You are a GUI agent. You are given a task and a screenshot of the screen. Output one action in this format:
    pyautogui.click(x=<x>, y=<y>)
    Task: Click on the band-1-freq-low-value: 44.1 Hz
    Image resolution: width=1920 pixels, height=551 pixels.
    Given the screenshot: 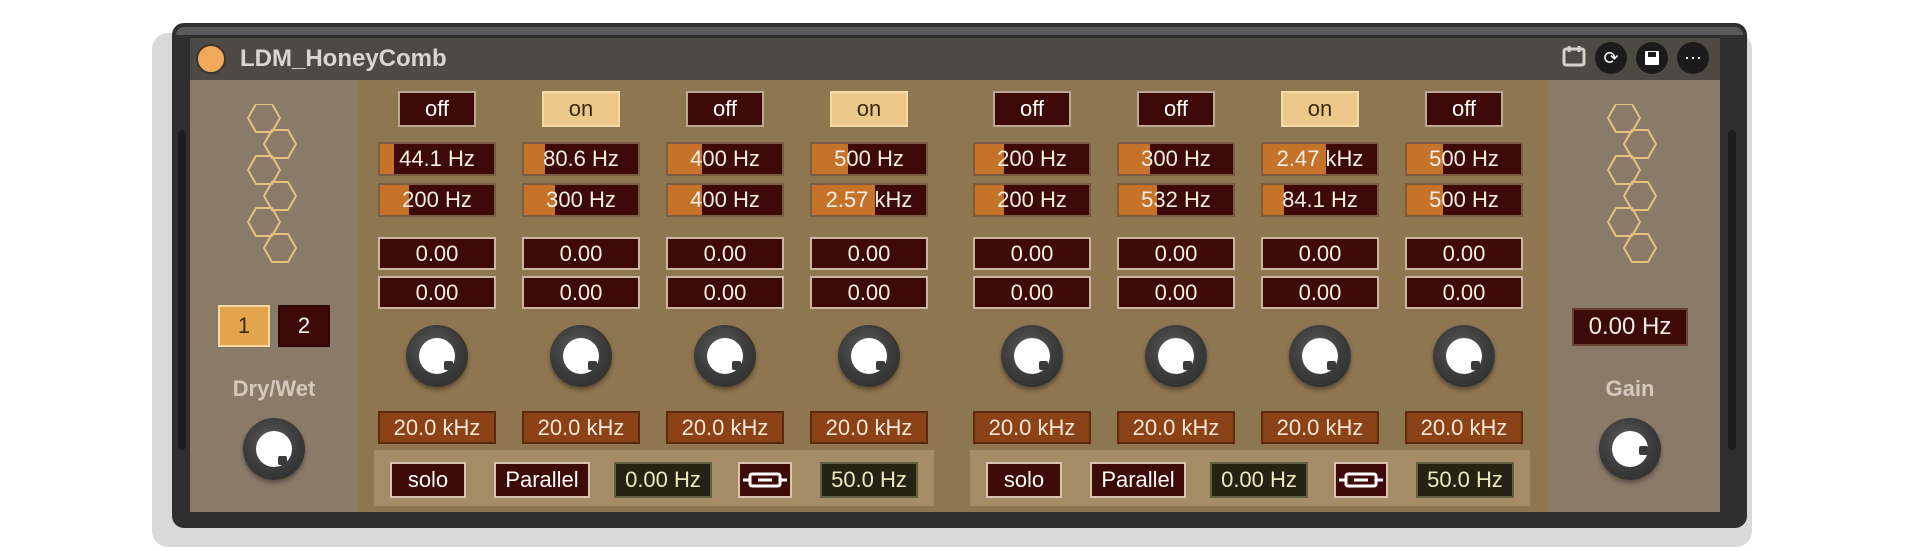 What is the action you would take?
    pyautogui.click(x=437, y=158)
    